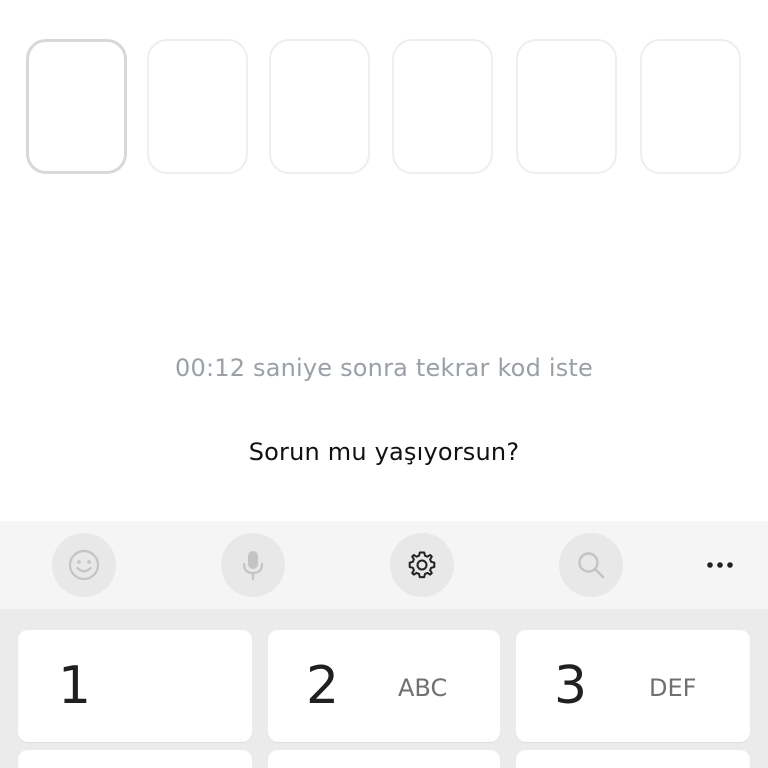 The image size is (768, 768). What do you see at coordinates (384, 368) in the screenshot?
I see `resend-code-timer: 00:12 saniye sonra tekrar kod iste` at bounding box center [384, 368].